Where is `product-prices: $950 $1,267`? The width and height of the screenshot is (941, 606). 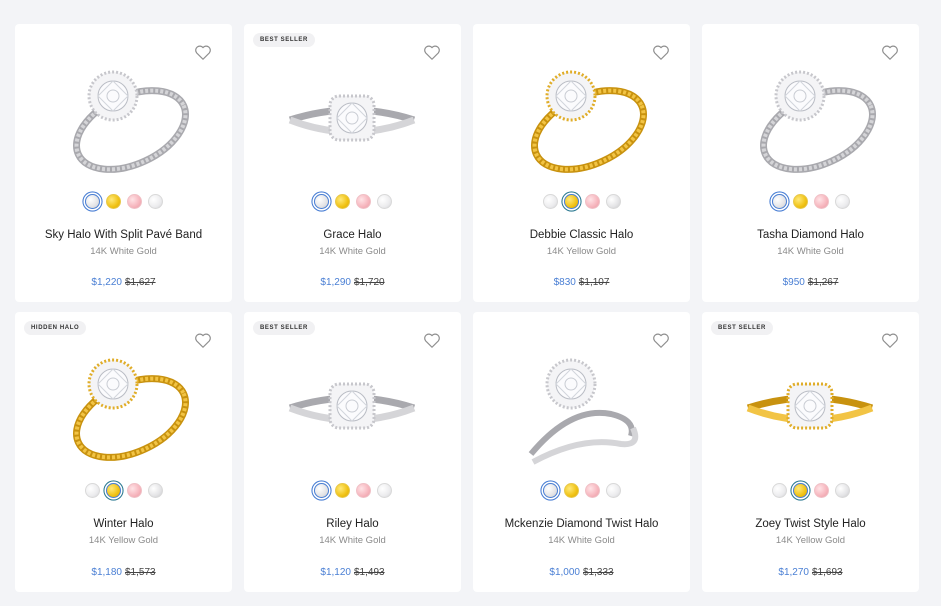 product-prices: $950 $1,267 is located at coordinates (810, 282).